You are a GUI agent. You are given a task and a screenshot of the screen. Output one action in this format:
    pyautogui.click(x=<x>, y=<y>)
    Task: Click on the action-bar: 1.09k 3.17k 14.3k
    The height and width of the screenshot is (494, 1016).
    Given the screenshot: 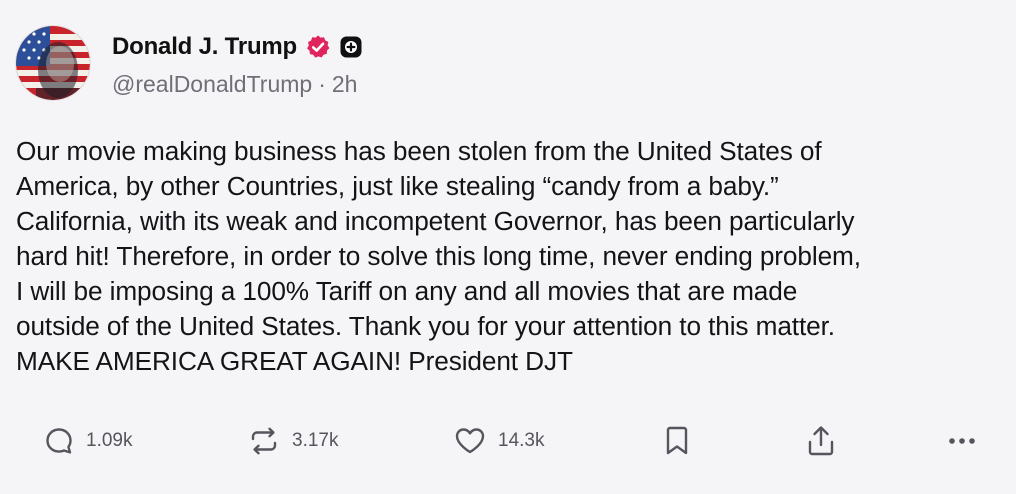 What is the action you would take?
    pyautogui.click(x=508, y=441)
    